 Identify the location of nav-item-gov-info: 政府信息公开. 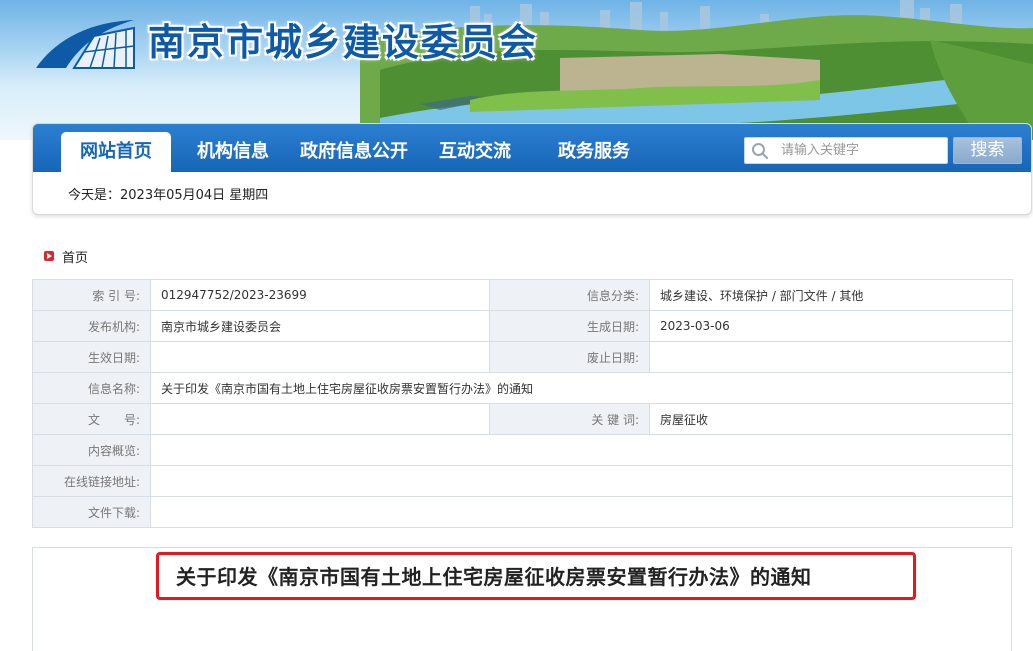
(354, 152).